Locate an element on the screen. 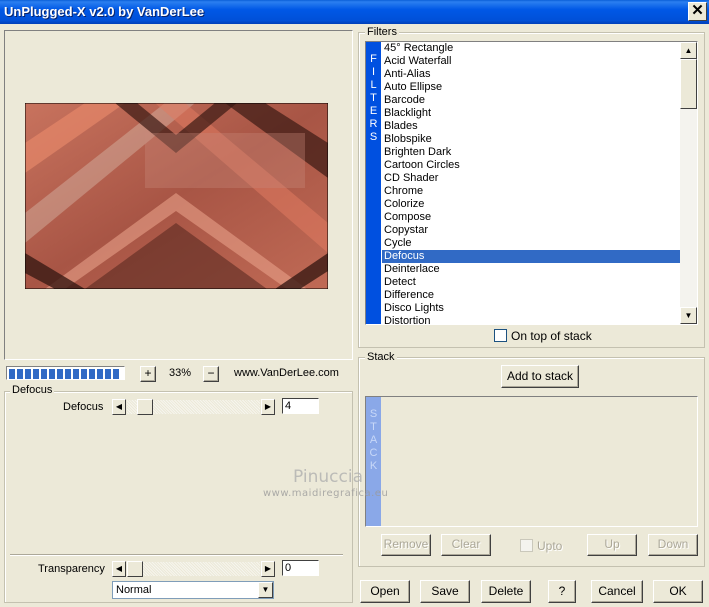 This screenshot has height=607, width=709. stack-list is located at coordinates (531, 461).